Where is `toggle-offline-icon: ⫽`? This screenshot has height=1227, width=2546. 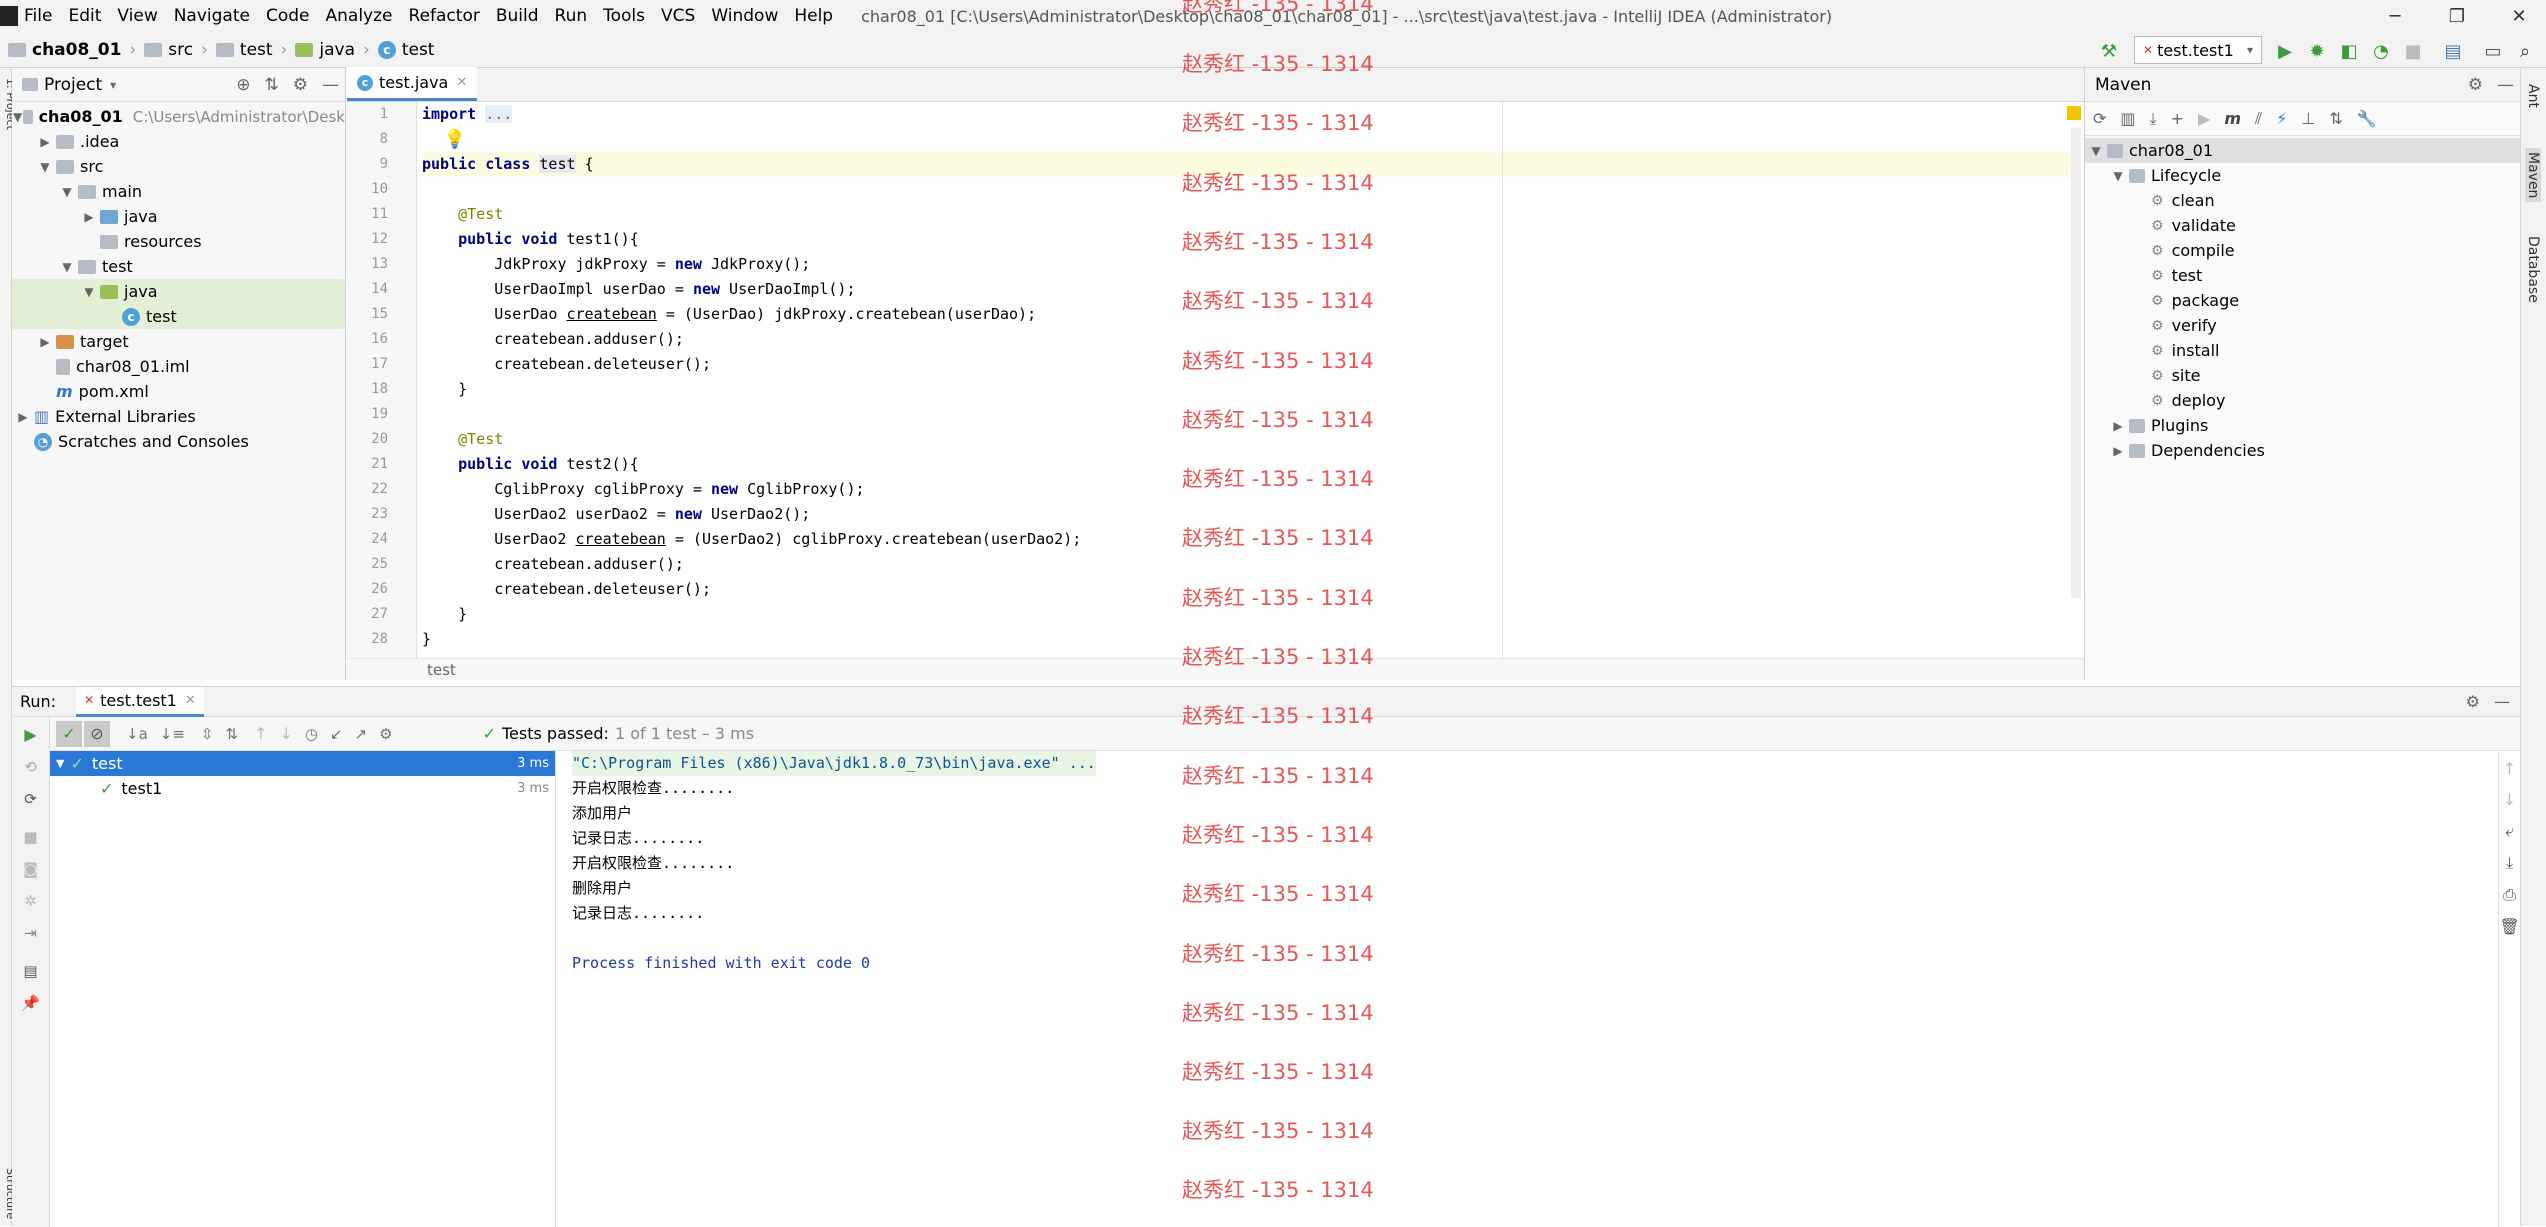
toggle-offline-icon: ⫽ is located at coordinates (2258, 119).